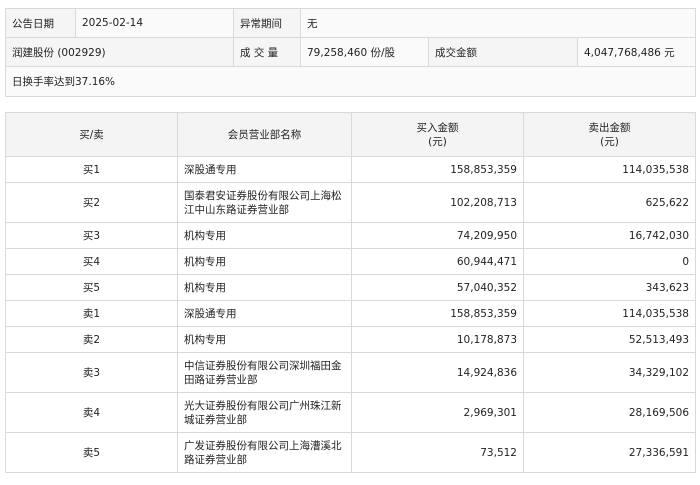  I want to click on branch-cell: 国泰君安证券股份有限公司上海松江中山东路证券营业部, so click(264, 202).